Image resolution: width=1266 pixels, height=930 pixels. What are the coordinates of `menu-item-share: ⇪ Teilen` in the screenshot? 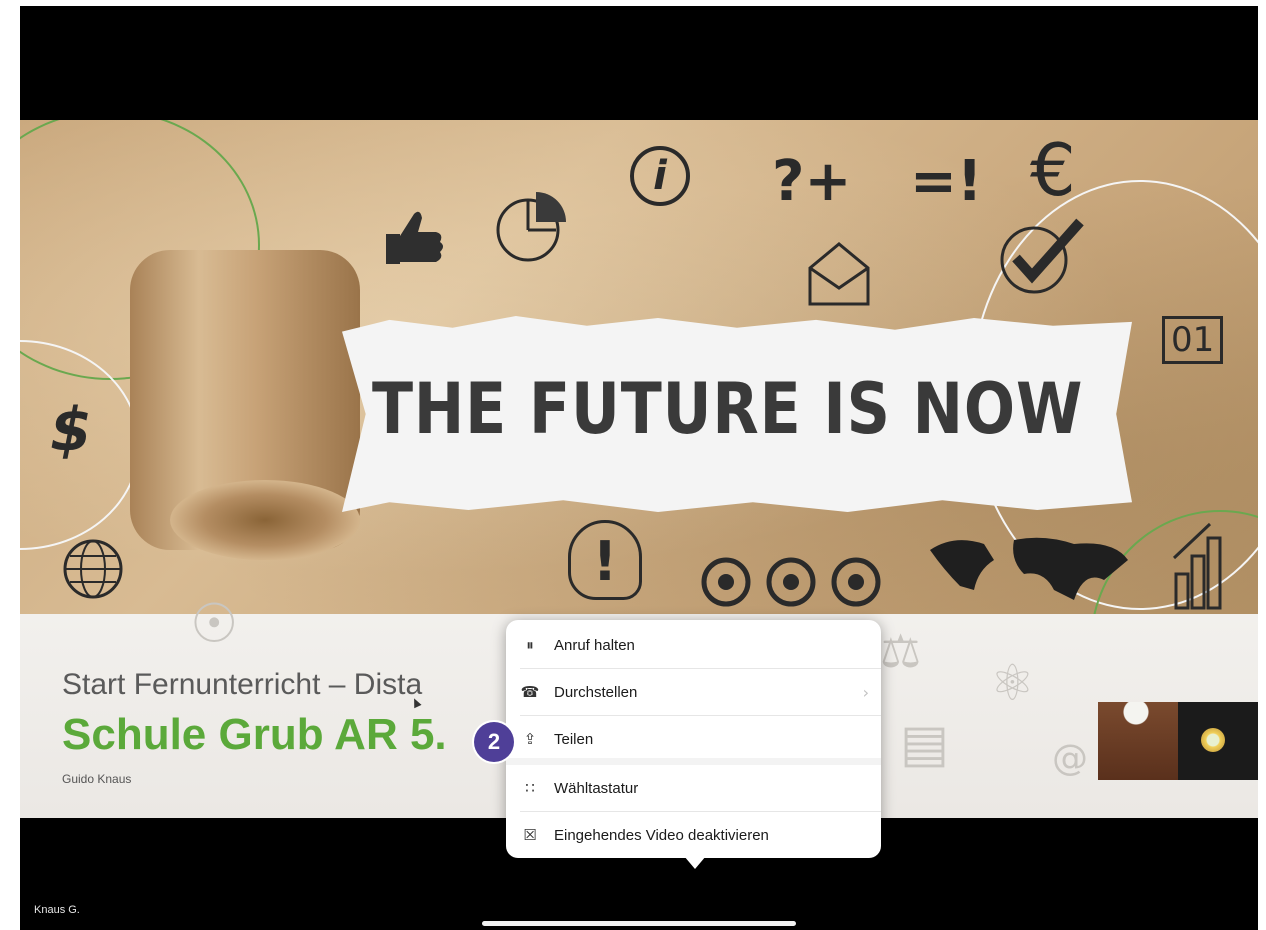 It's located at (693, 739).